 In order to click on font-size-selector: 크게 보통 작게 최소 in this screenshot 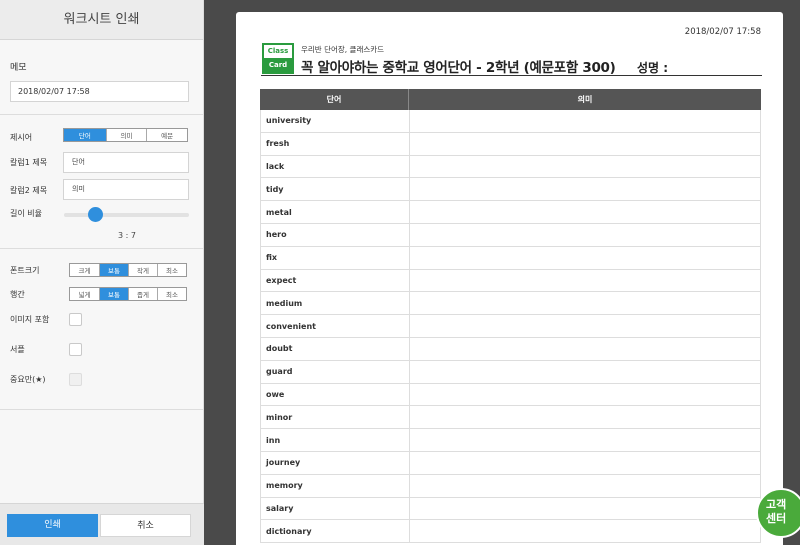, I will do `click(128, 270)`.